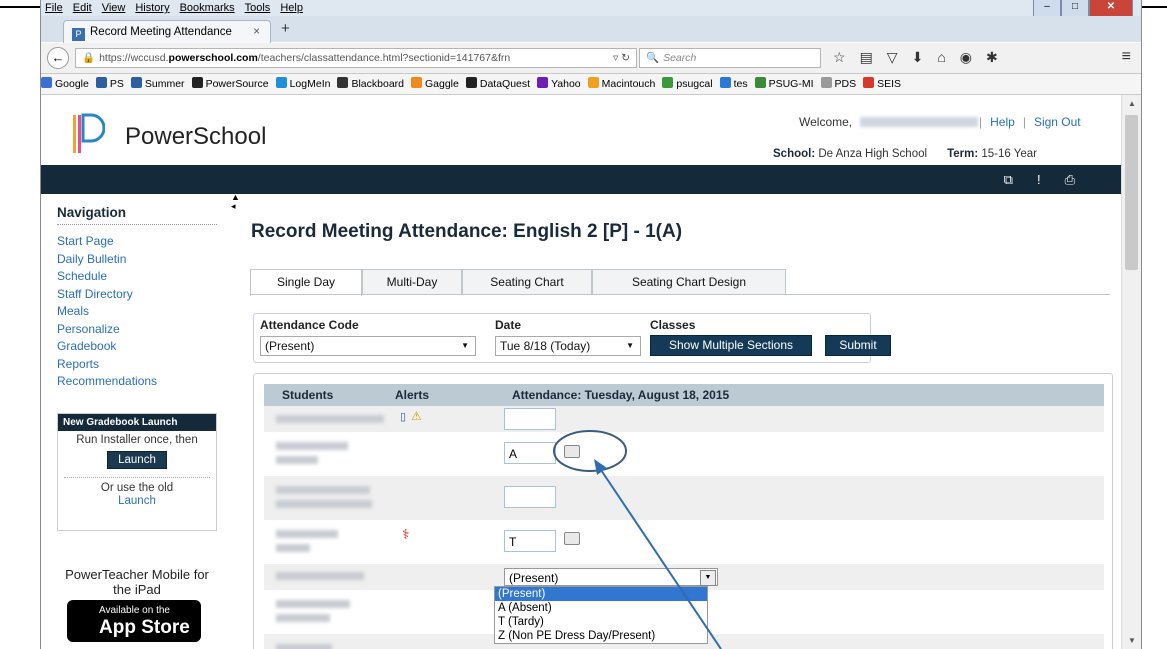 This screenshot has height=649, width=1167. What do you see at coordinates (559, 84) in the screenshot?
I see `bookmark-item: Yahoo` at bounding box center [559, 84].